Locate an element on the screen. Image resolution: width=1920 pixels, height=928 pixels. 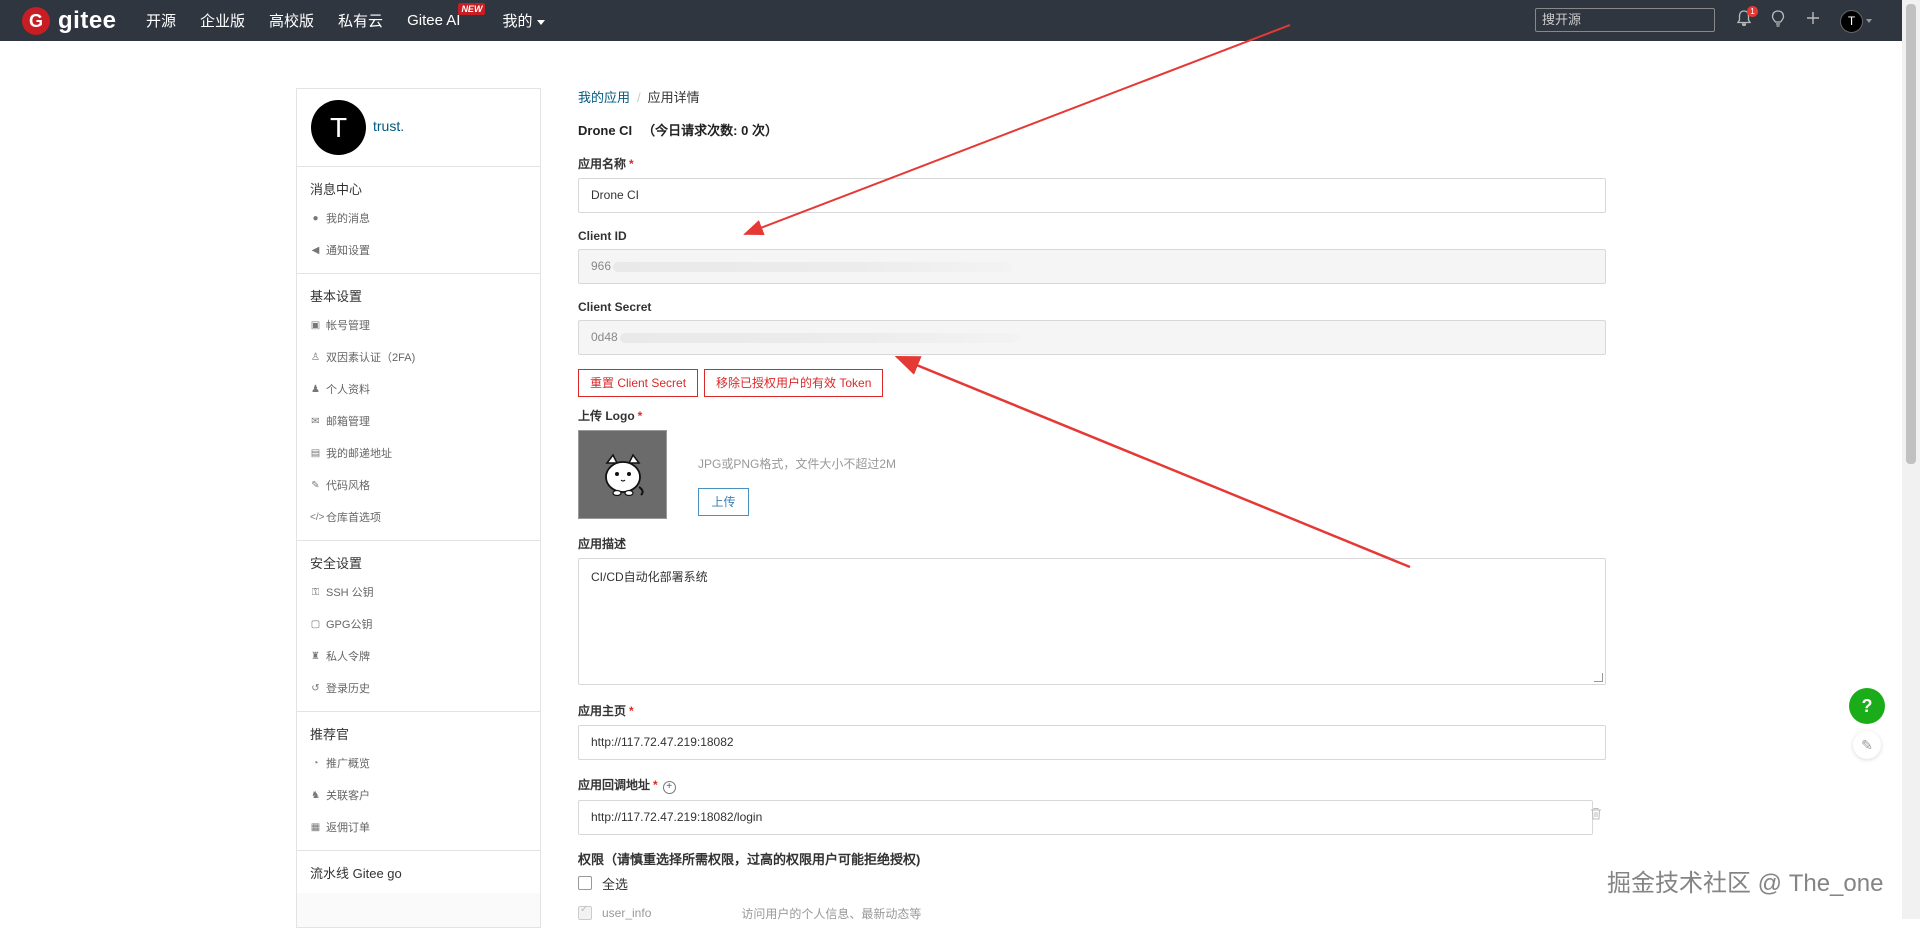
select-all-label: 全选 is located at coordinates (615, 883).